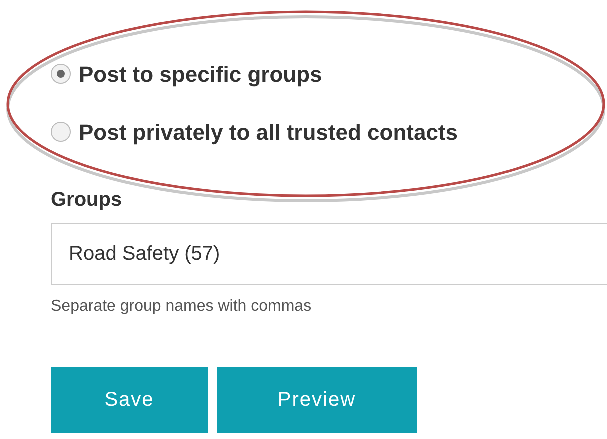 The width and height of the screenshot is (607, 439). Describe the element at coordinates (87, 200) in the screenshot. I see `field-label: Groups` at that location.